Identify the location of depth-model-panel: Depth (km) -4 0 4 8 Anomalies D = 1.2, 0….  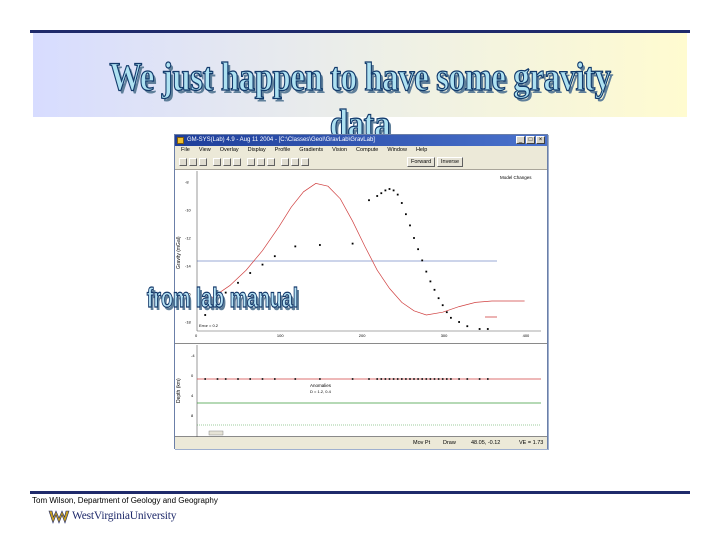
(361, 391).